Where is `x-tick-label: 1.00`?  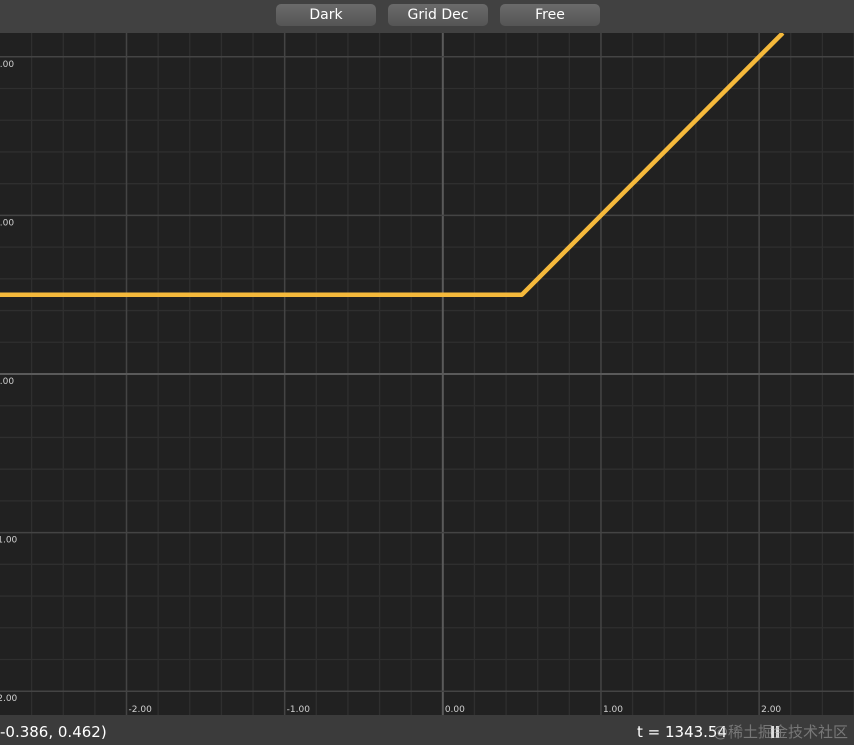 x-tick-label: 1.00 is located at coordinates (613, 710).